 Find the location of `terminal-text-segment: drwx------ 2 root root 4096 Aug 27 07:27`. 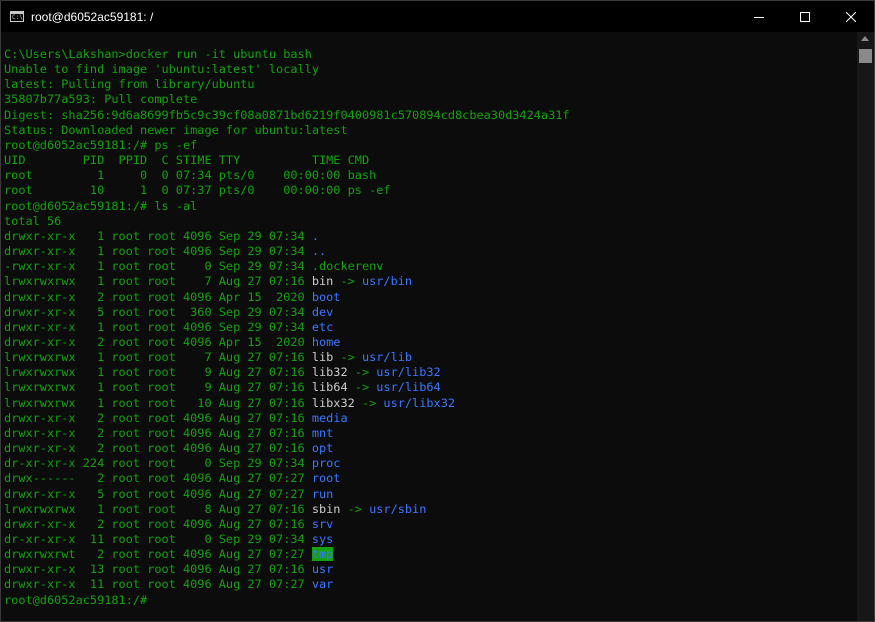

terminal-text-segment: drwx------ 2 root root 4096 Aug 27 07:27 is located at coordinates (158, 478).